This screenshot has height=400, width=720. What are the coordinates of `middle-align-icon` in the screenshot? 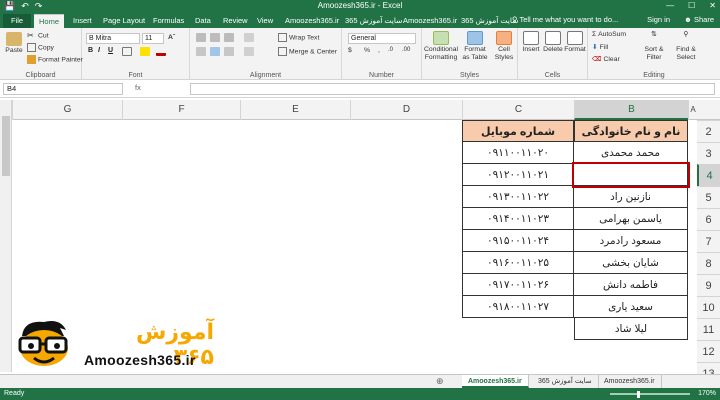 It's located at (215, 37).